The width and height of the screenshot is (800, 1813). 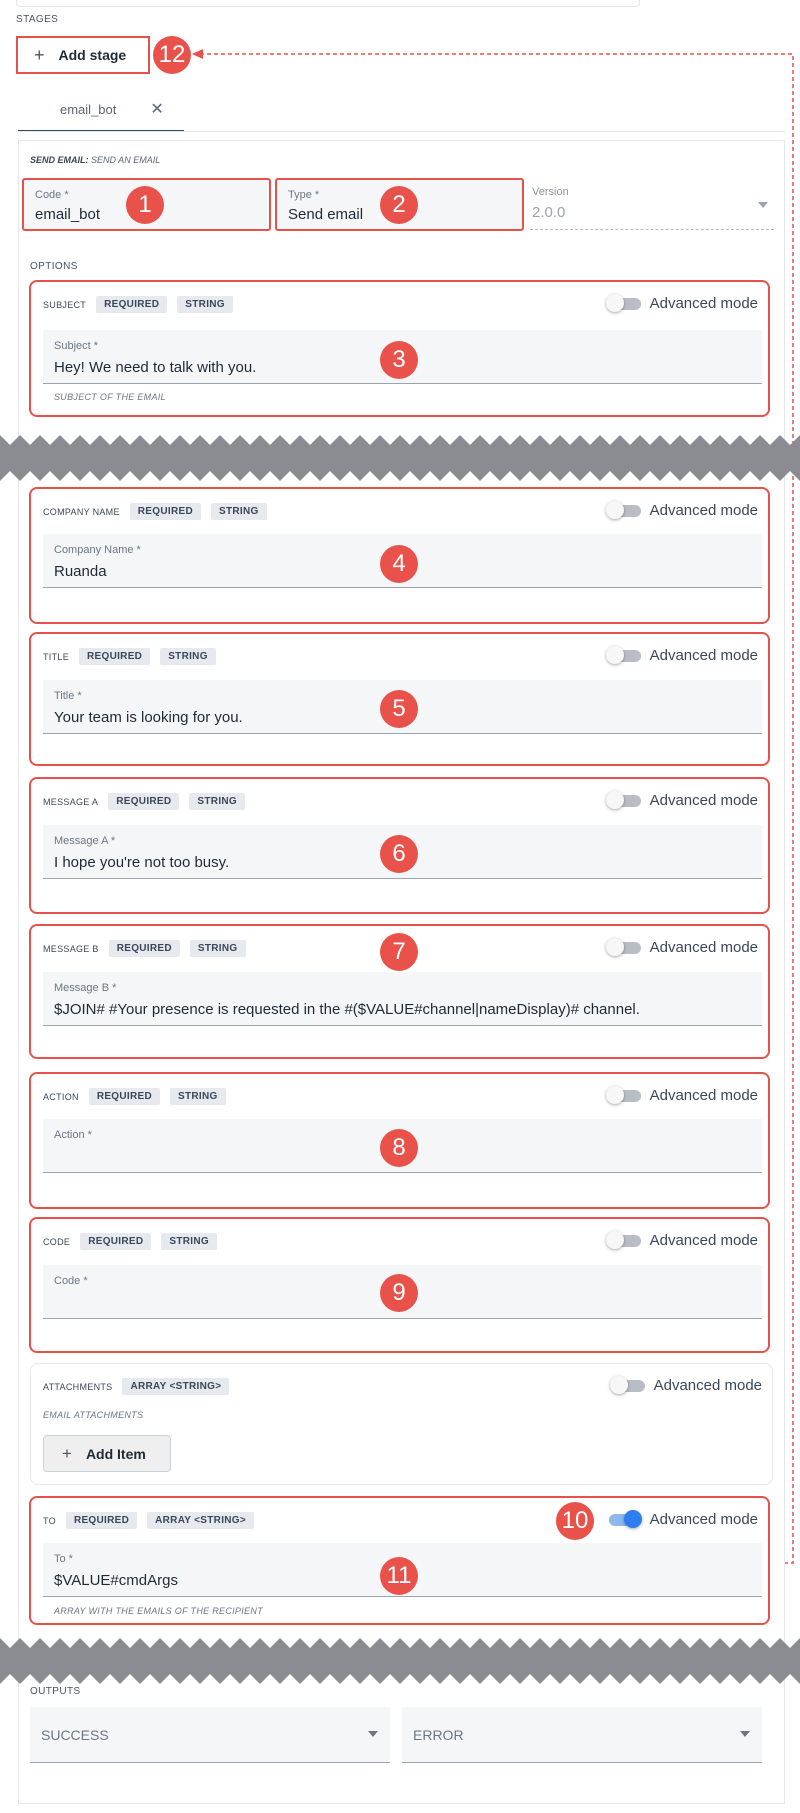 What do you see at coordinates (54, 266) in the screenshot?
I see `options-section-label: OPTIONS` at bounding box center [54, 266].